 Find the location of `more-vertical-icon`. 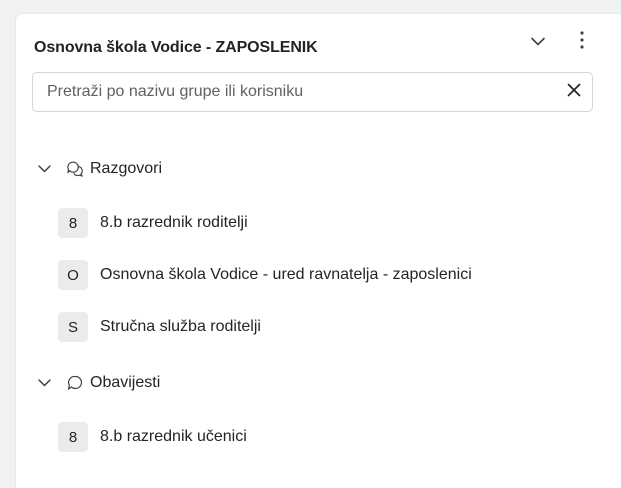

more-vertical-icon is located at coordinates (582, 42).